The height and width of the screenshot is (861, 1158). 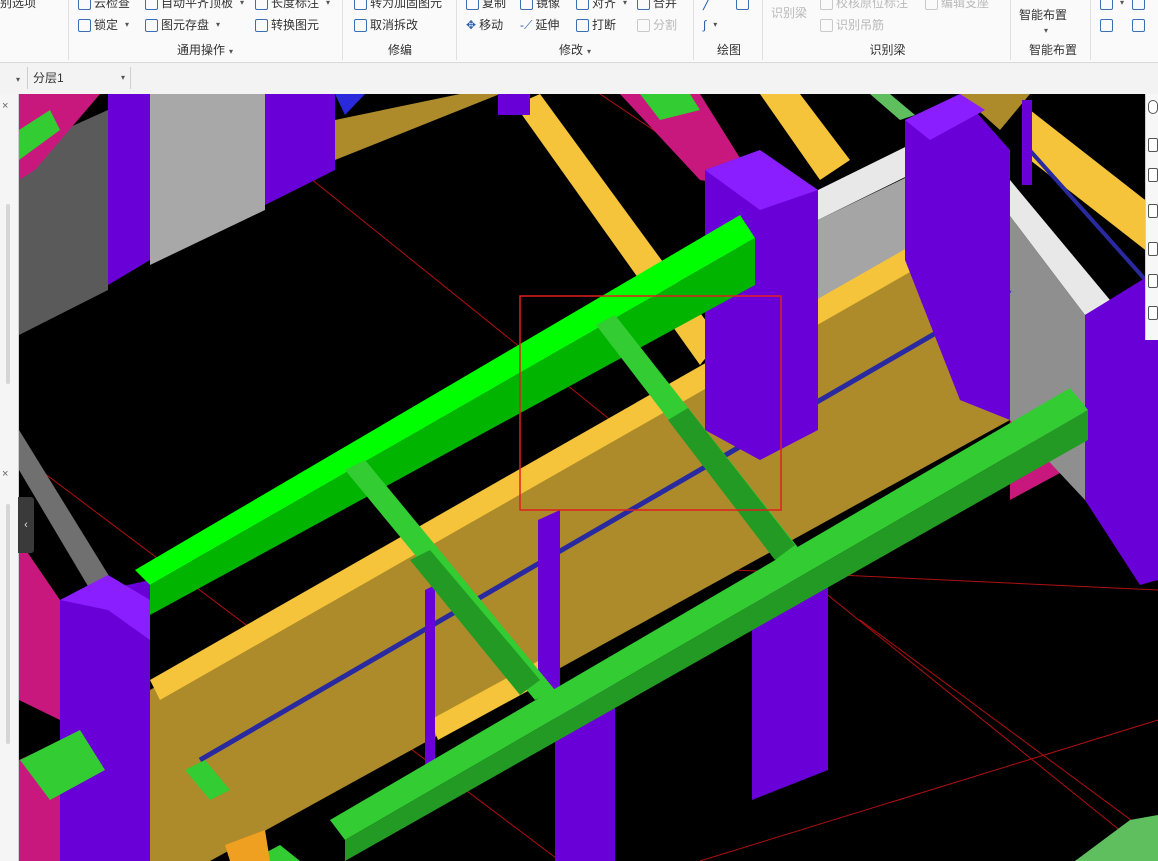 What do you see at coordinates (386, 25) in the screenshot?
I see `cancel-split-button: 取消拆改` at bounding box center [386, 25].